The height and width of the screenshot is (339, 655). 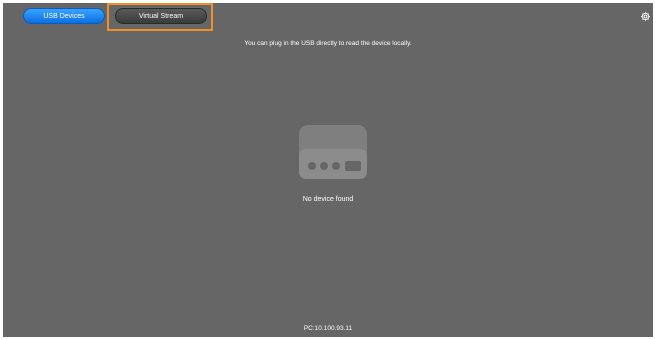 What do you see at coordinates (333, 152) in the screenshot?
I see `storage-device-icon` at bounding box center [333, 152].